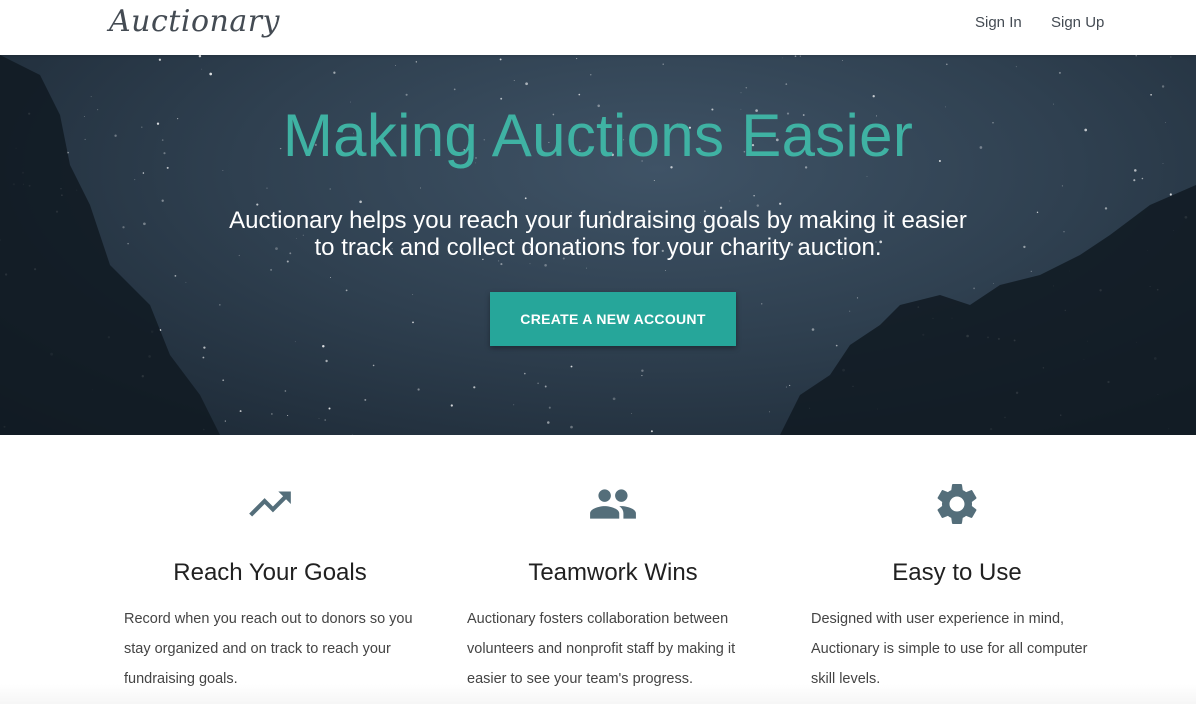 The width and height of the screenshot is (1196, 704). Describe the element at coordinates (1077, 22) in the screenshot. I see `sign-up-link: Sign Up` at that location.